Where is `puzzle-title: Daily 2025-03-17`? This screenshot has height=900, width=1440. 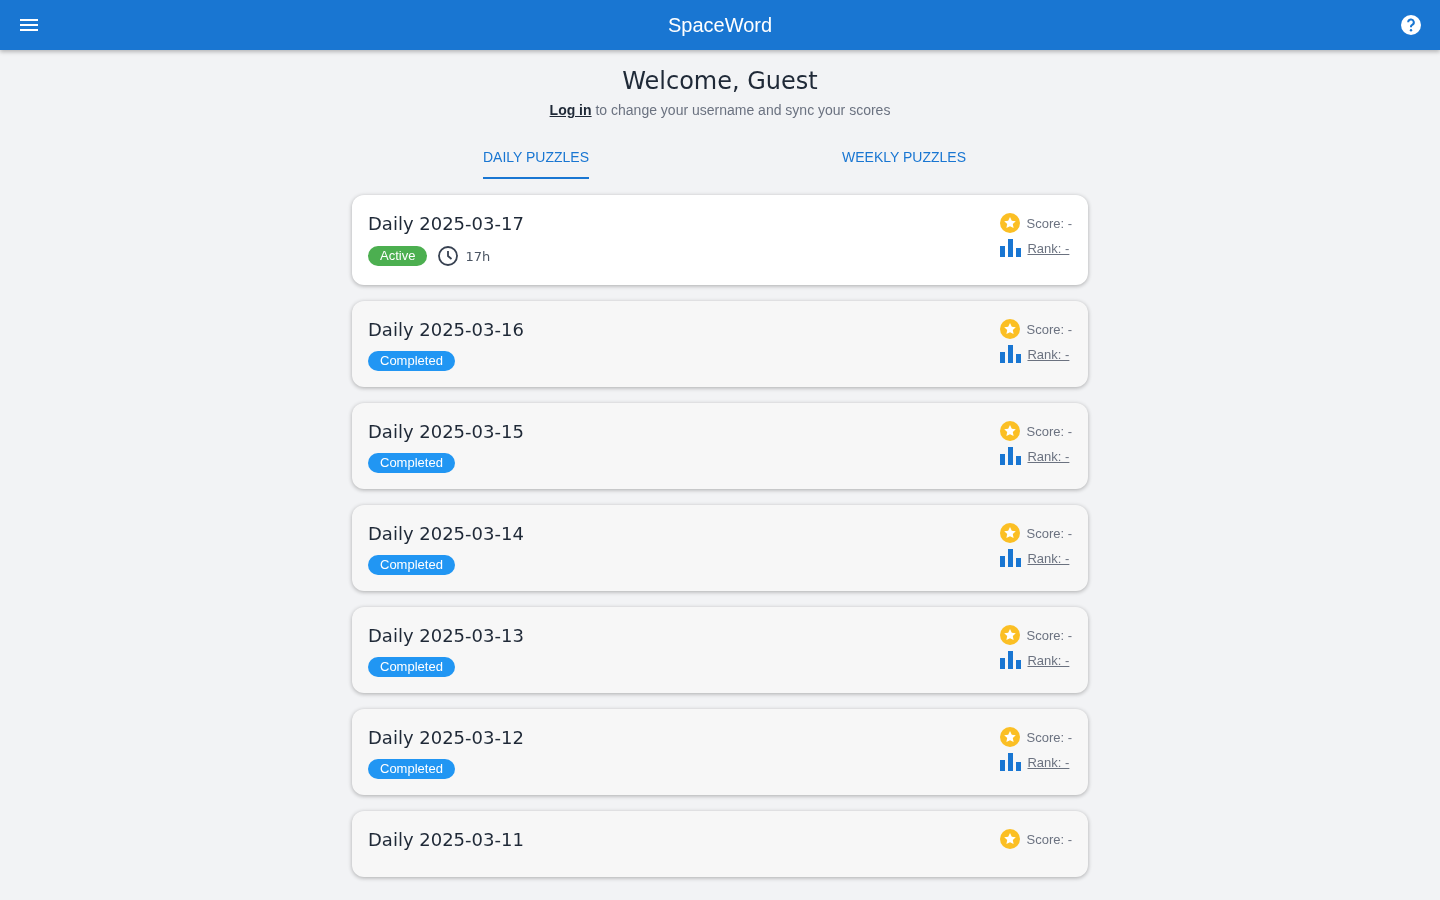 puzzle-title: Daily 2025-03-17 is located at coordinates (446, 224).